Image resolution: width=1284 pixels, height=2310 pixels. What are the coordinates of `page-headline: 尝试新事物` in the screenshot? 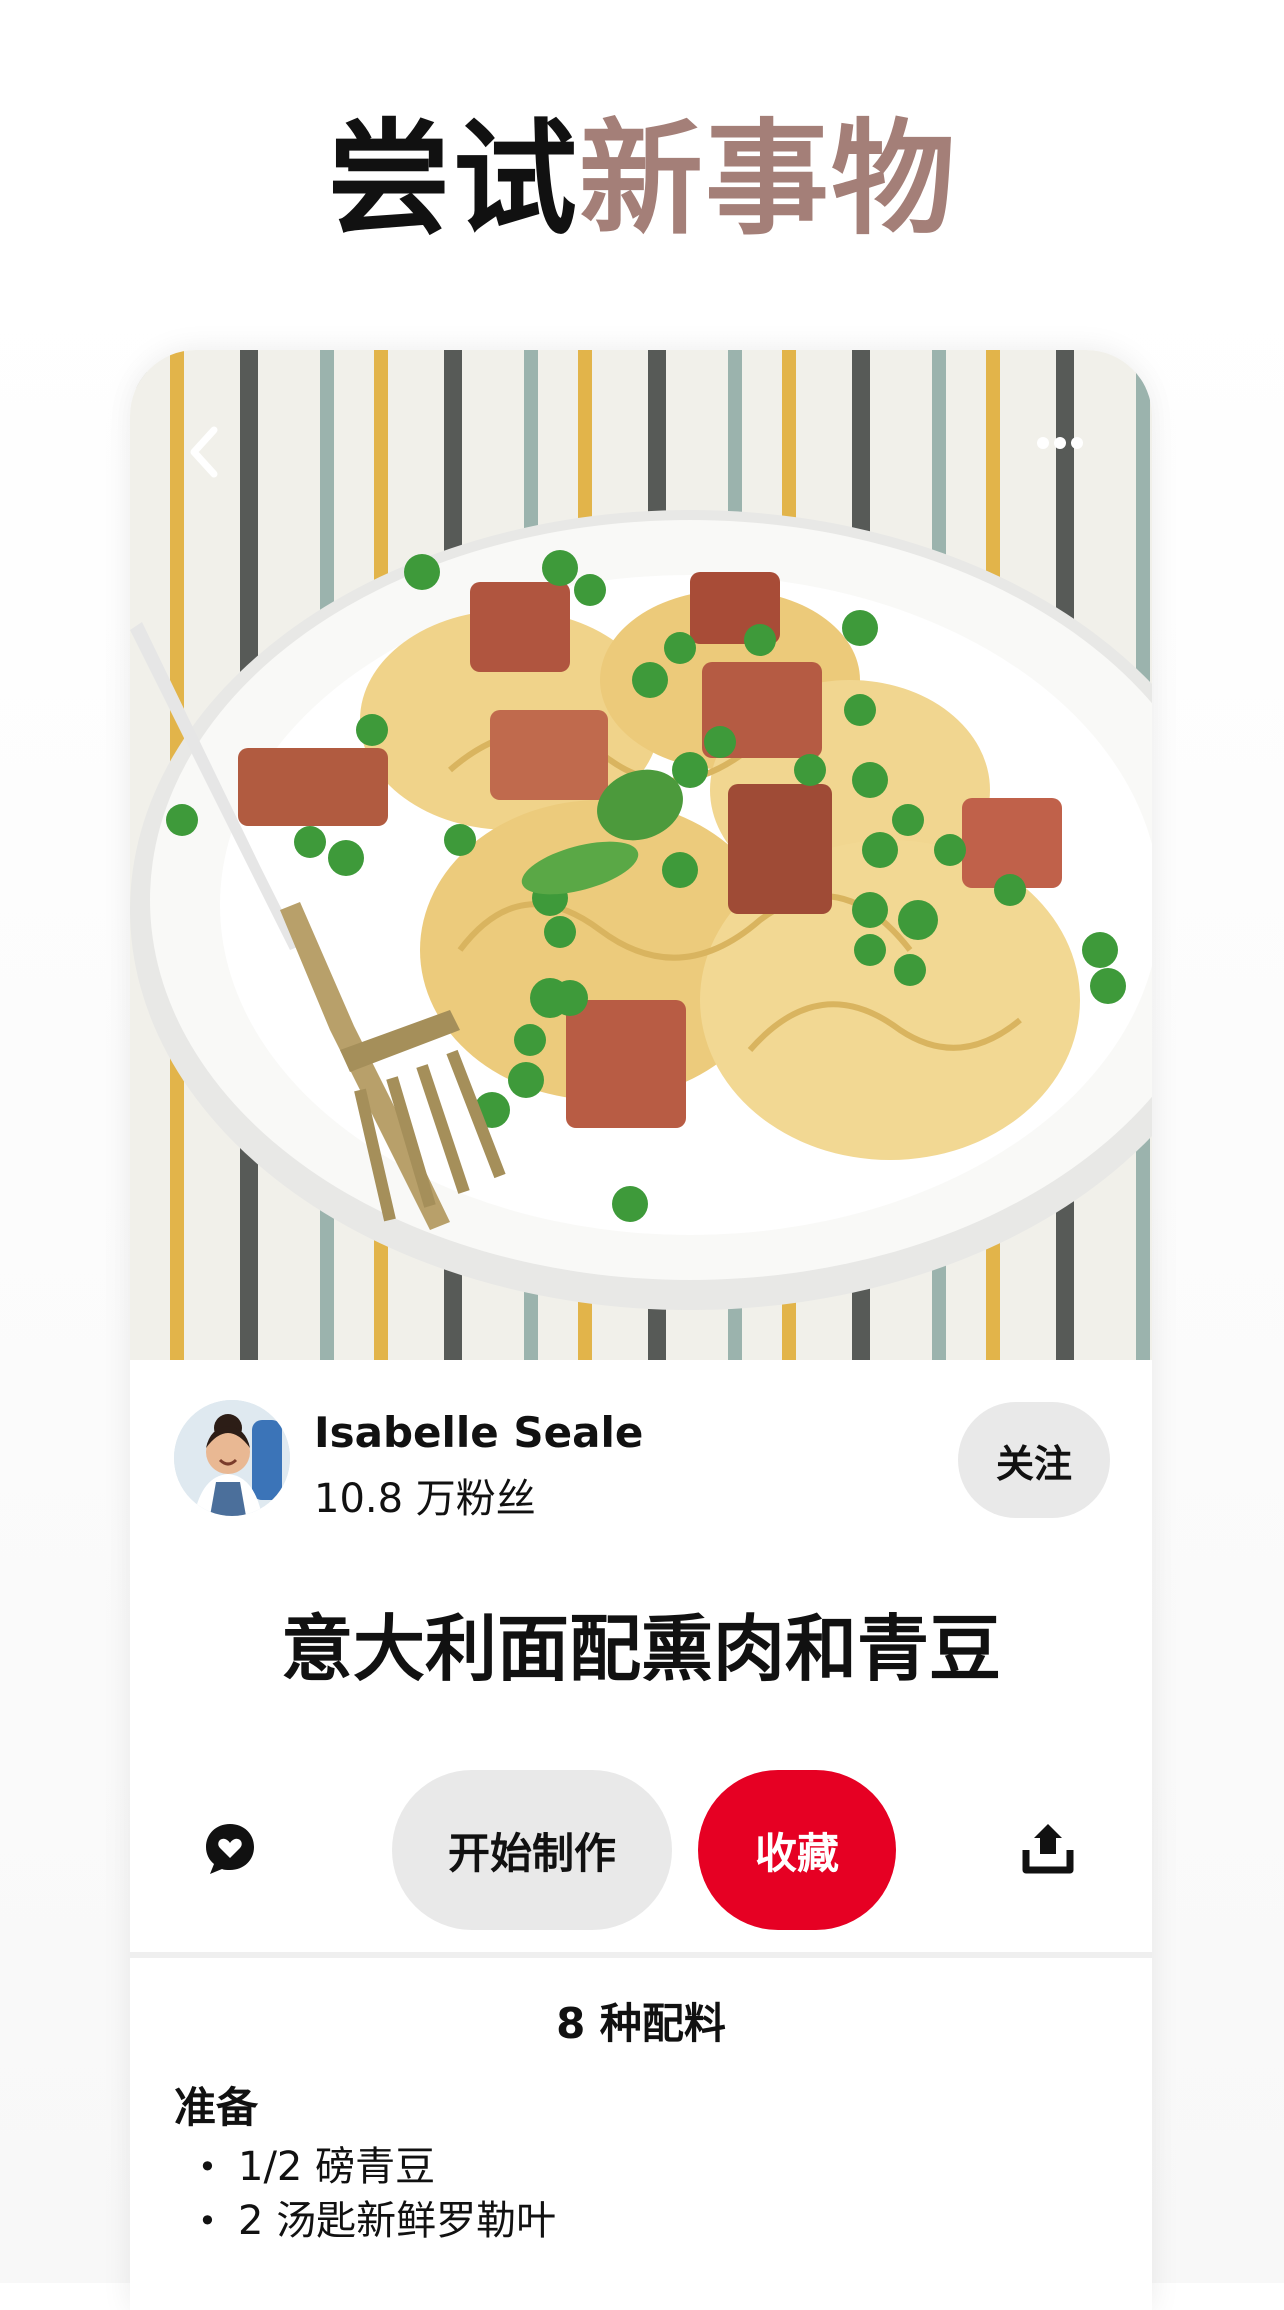 It's located at (642, 180).